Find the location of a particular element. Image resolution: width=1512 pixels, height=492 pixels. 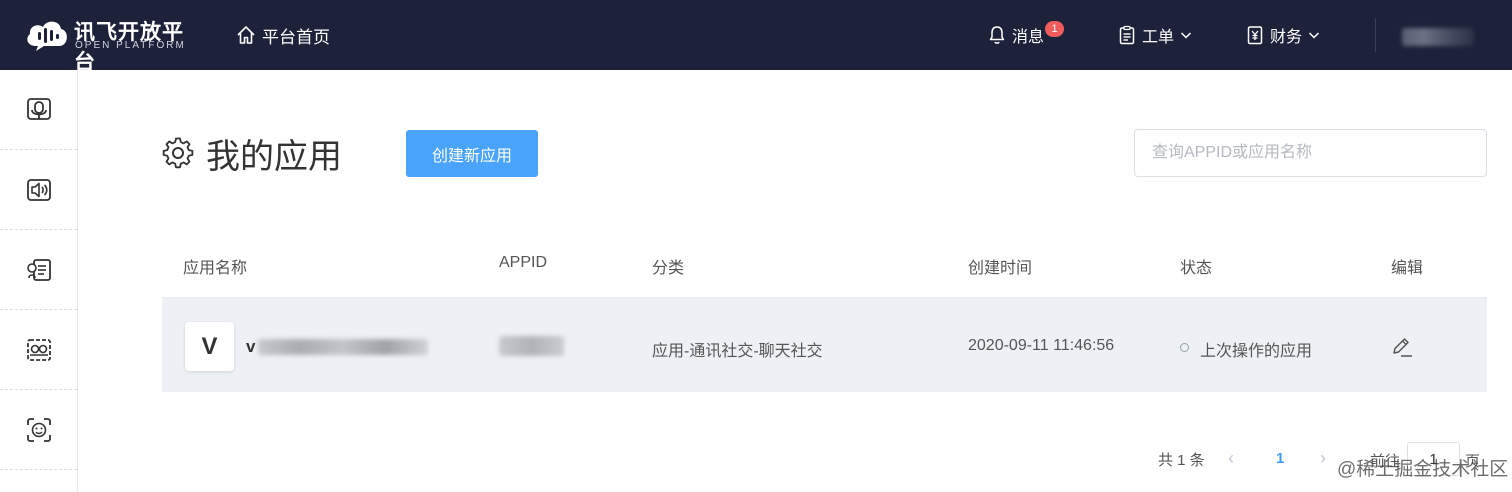

nav-divider is located at coordinates (1375, 35).